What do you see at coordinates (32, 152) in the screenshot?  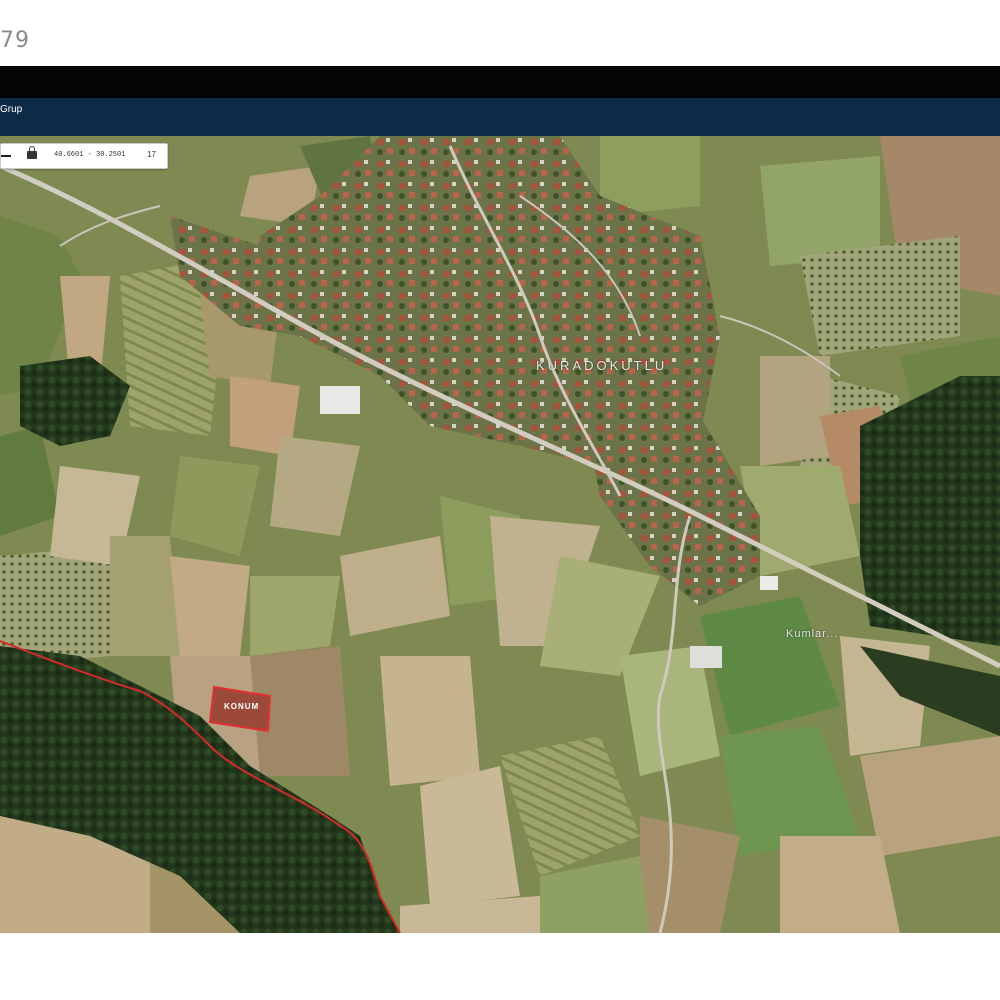 I see `lock-icon` at bounding box center [32, 152].